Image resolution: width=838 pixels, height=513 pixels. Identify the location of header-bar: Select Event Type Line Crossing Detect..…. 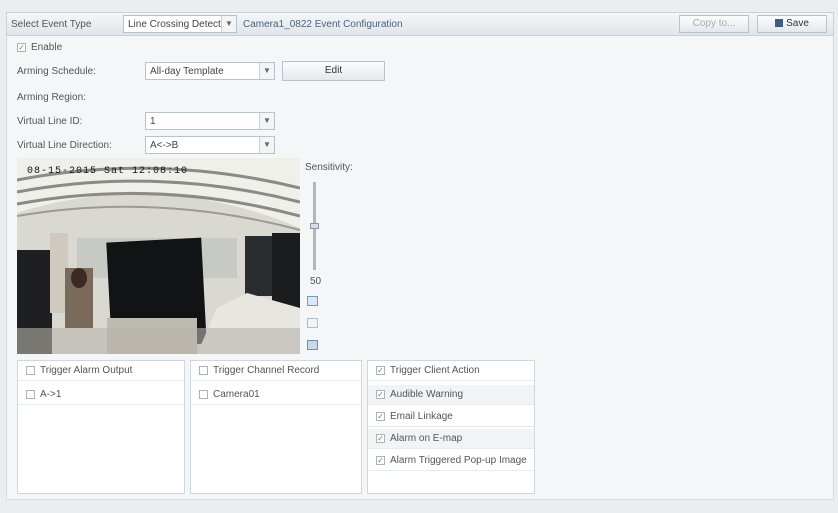
(420, 24).